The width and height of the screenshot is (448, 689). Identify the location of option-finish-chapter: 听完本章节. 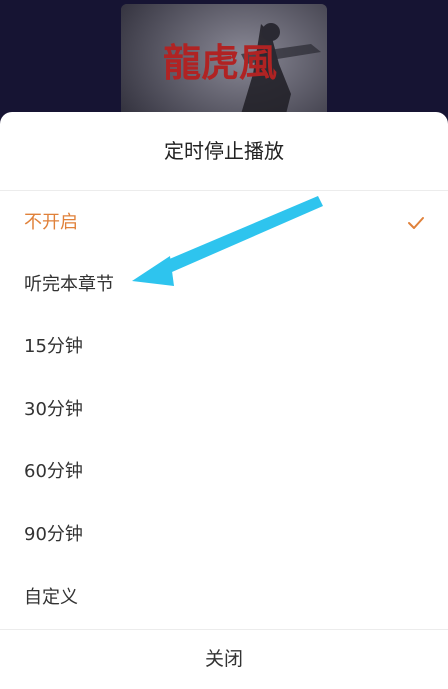
(224, 285).